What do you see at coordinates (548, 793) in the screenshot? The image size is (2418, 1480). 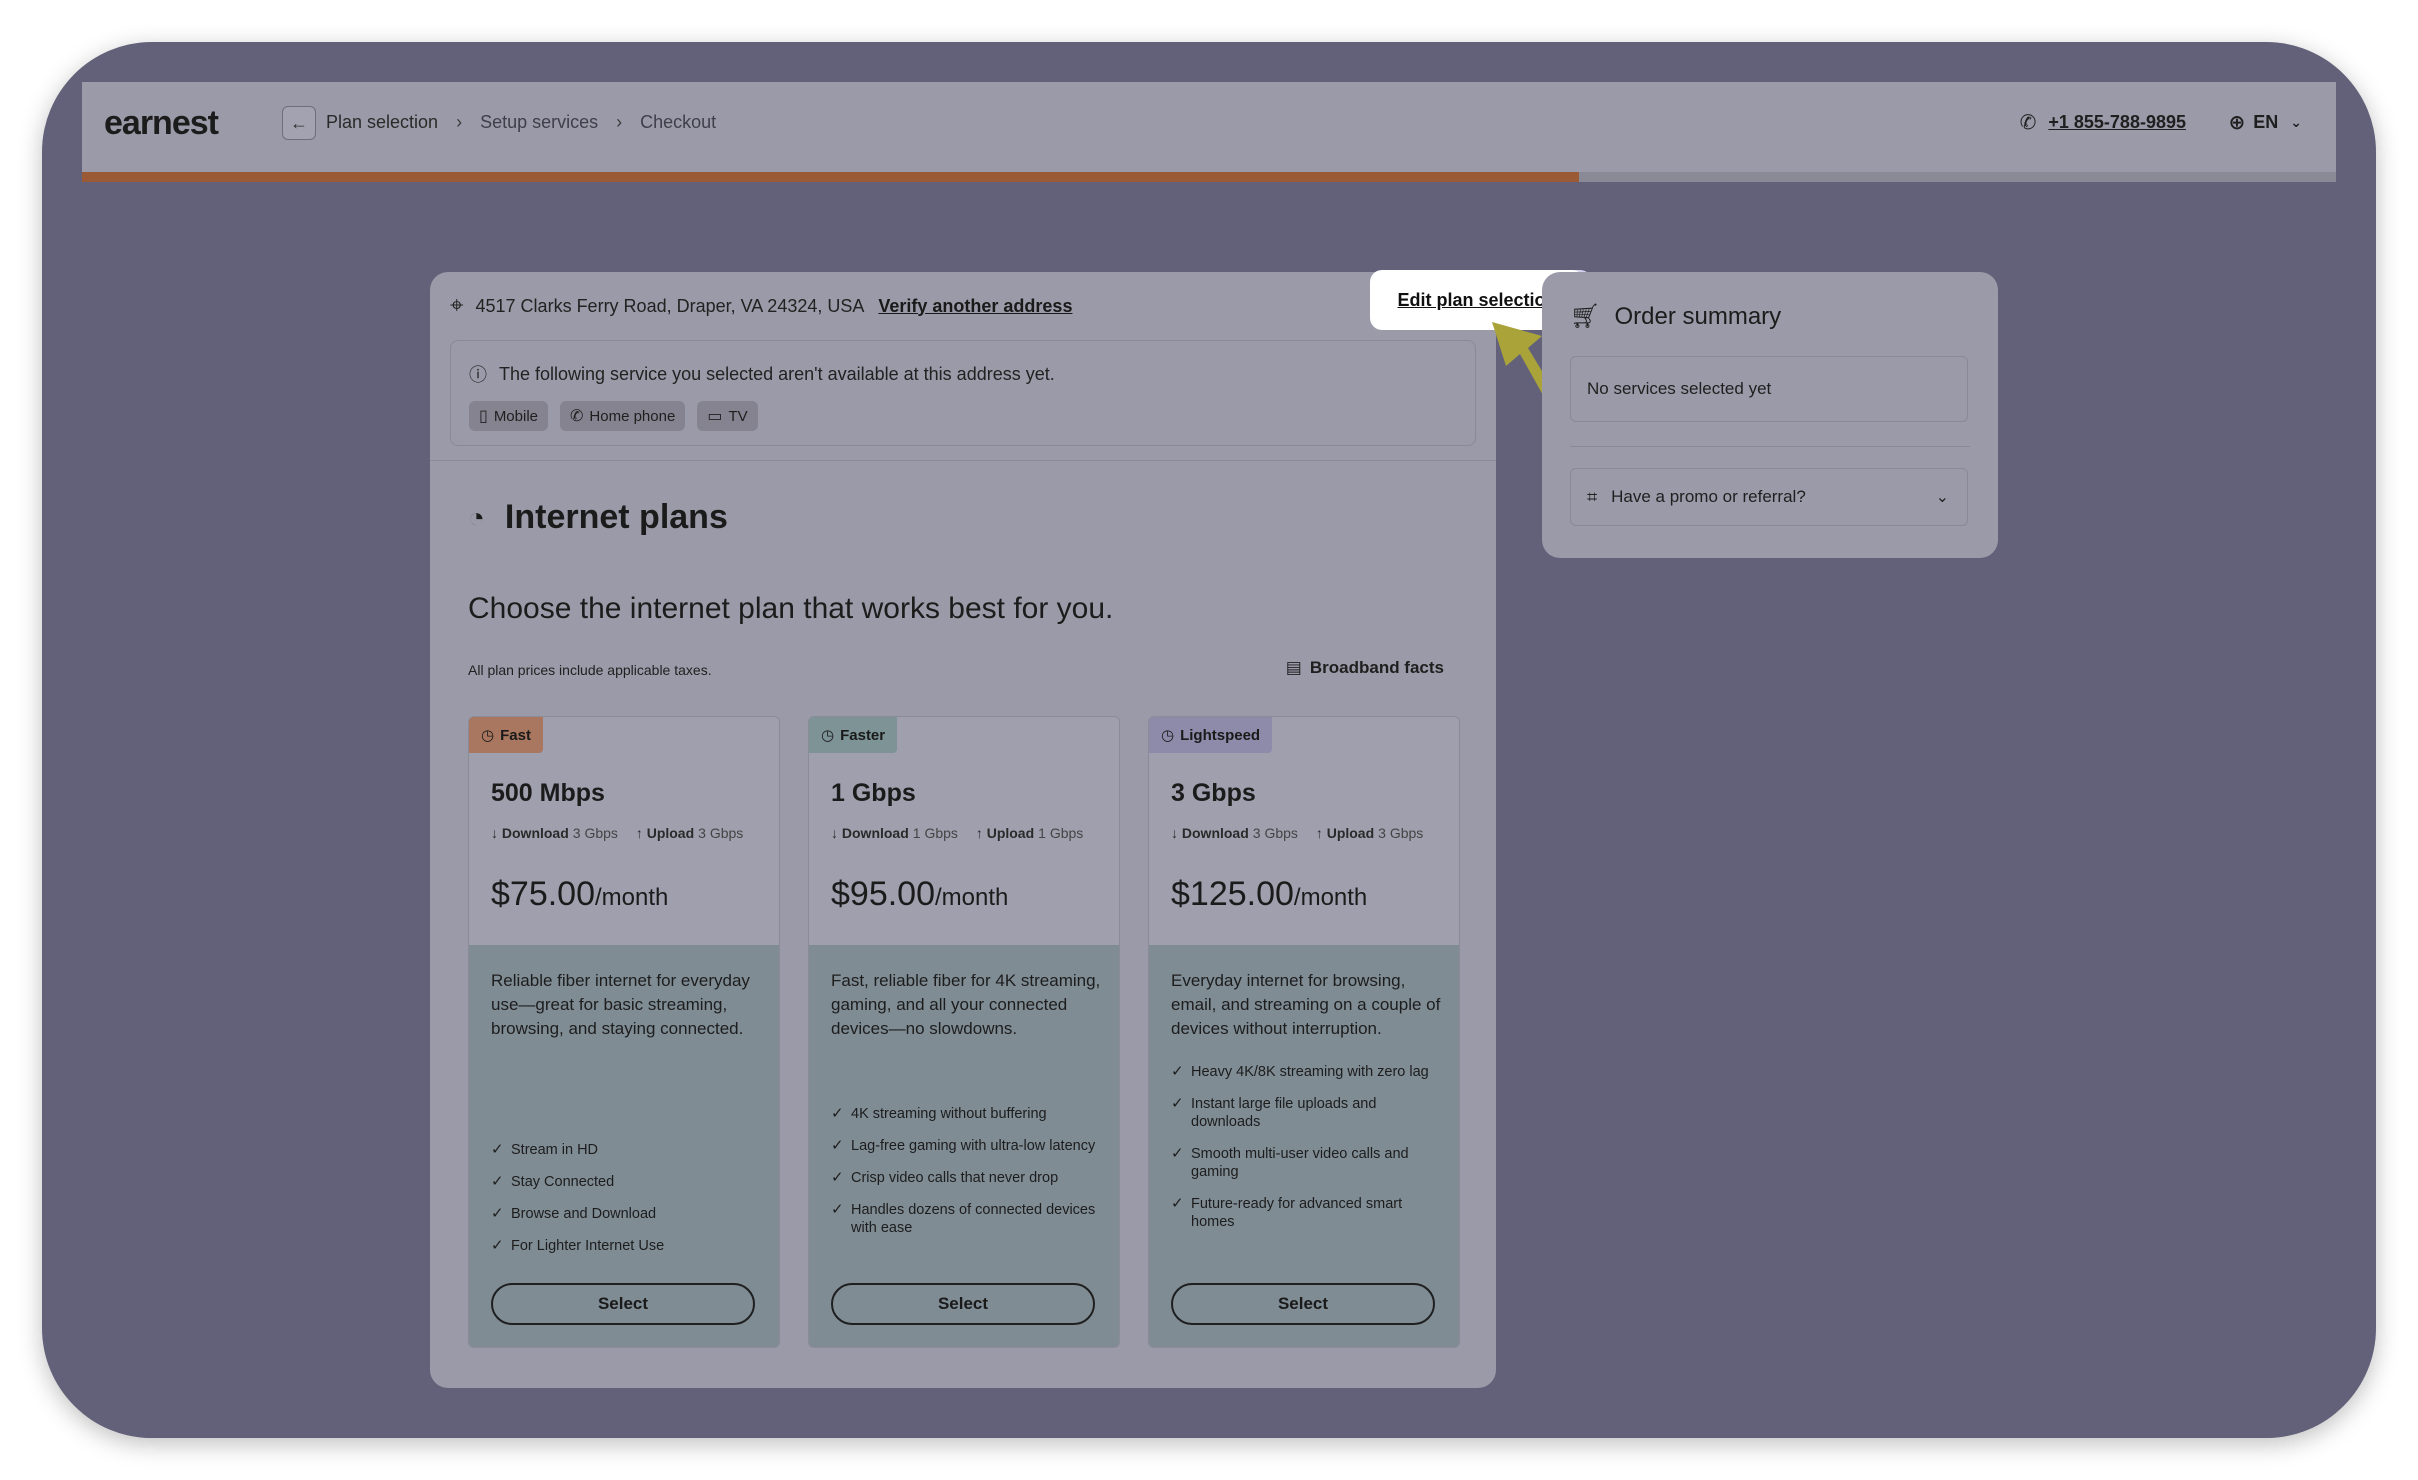 I see `plan-speed: 500 Mbps` at bounding box center [548, 793].